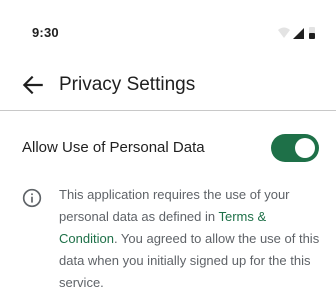  I want to click on personal-data-setting-row: Allow Use of Personal Data, so click(168, 148).